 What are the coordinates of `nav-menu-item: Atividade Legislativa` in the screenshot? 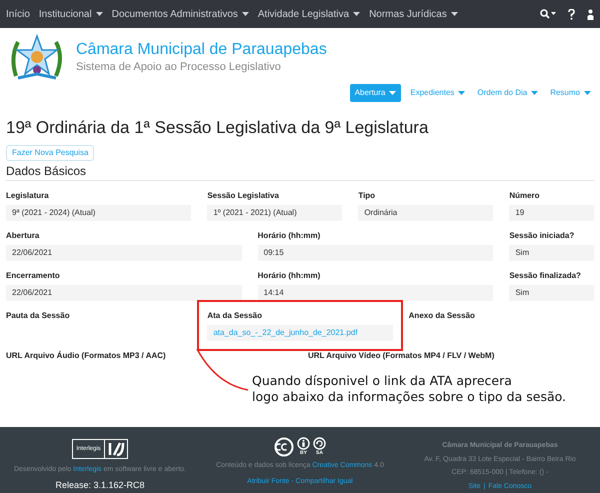 It's located at (309, 14).